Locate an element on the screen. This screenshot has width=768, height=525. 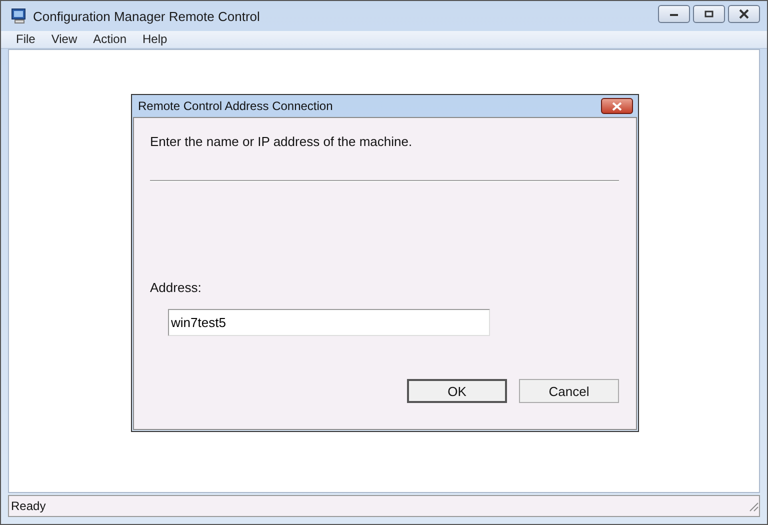
dialog-title: Remote Control Address Connection is located at coordinates (235, 106).